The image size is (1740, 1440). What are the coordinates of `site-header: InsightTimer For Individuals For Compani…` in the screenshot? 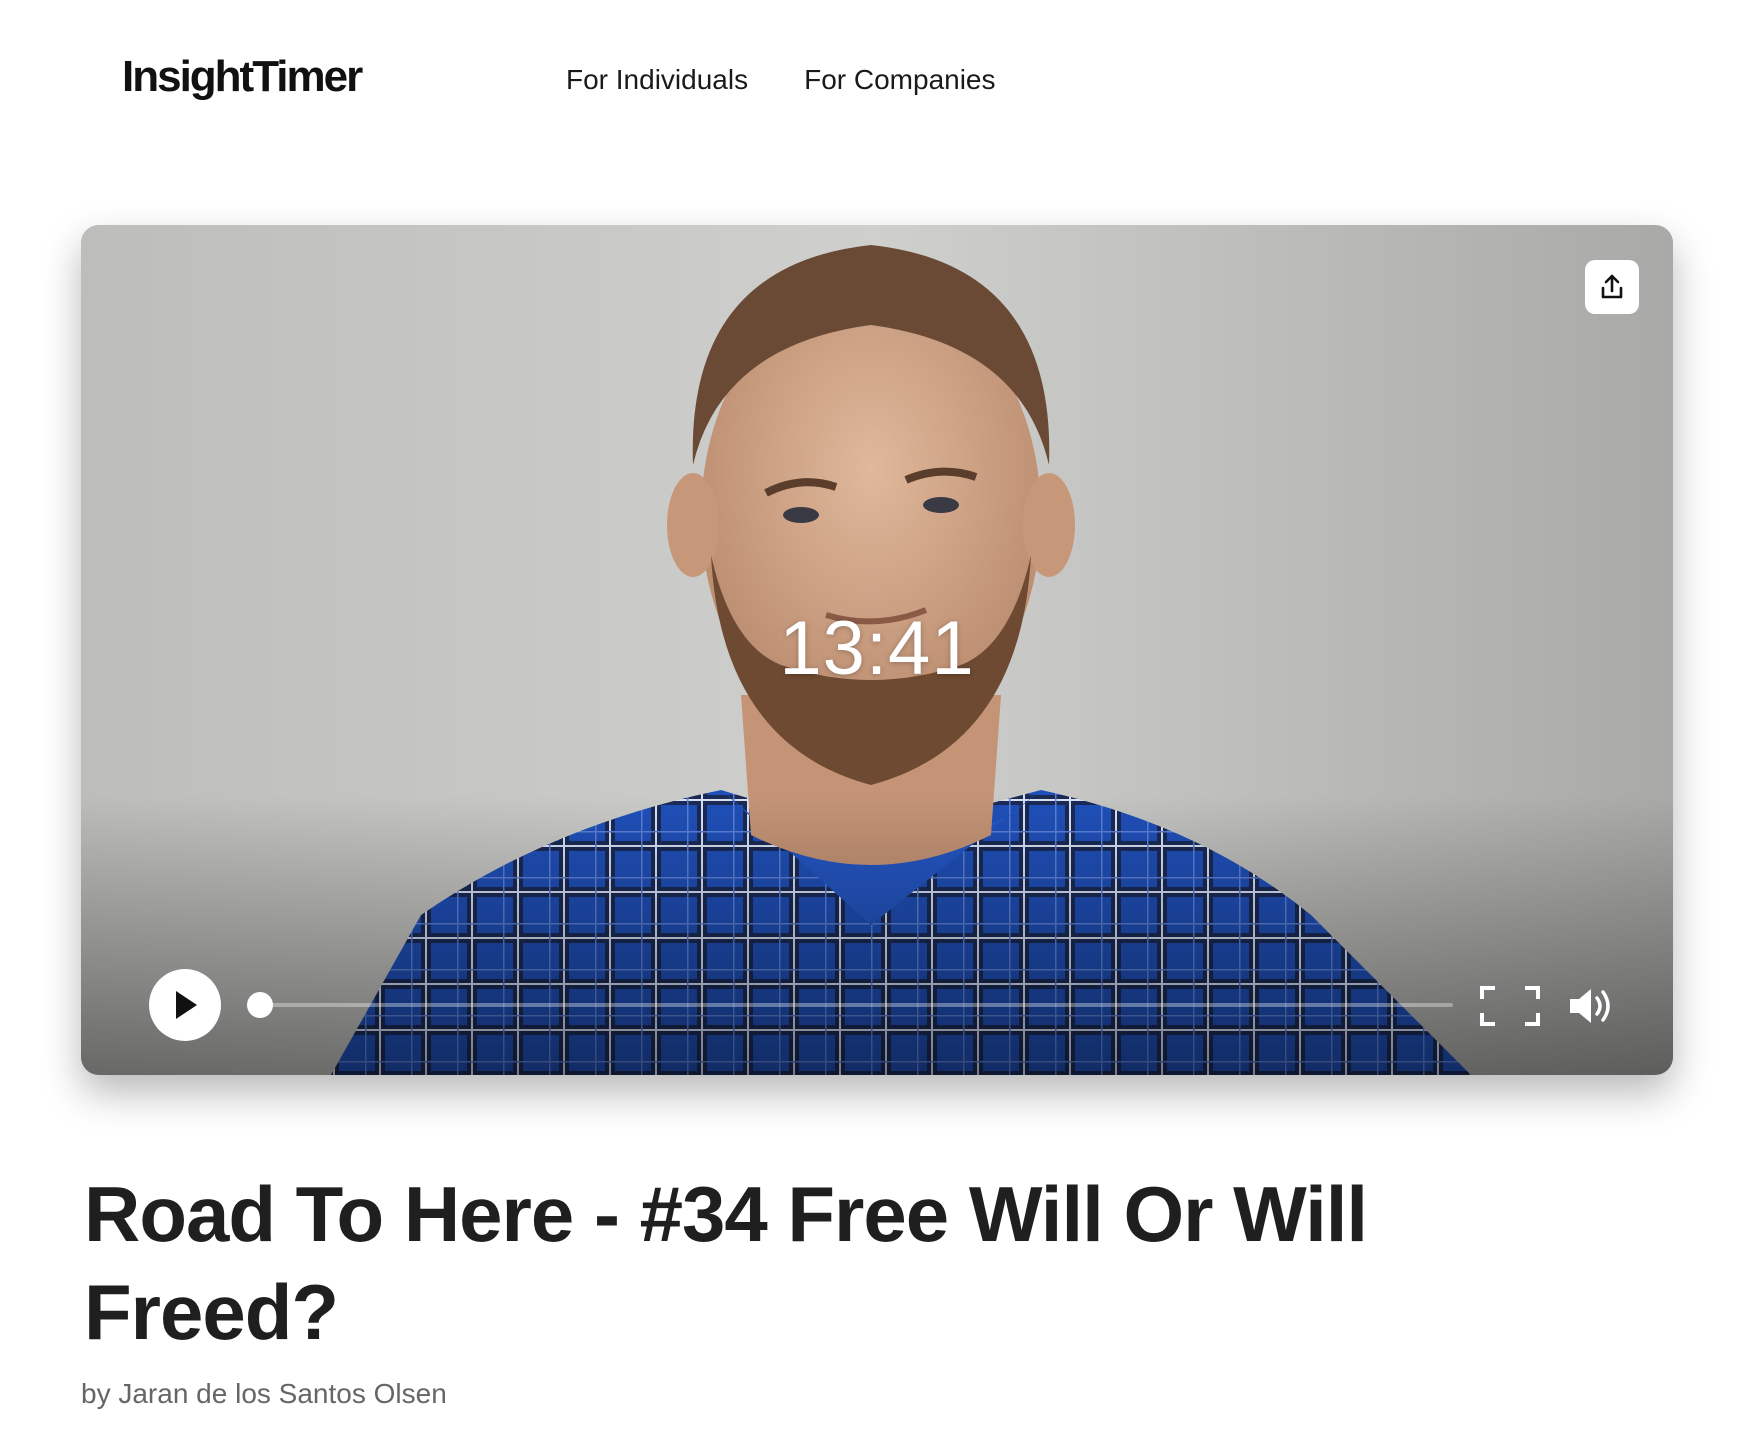 It's located at (870, 85).